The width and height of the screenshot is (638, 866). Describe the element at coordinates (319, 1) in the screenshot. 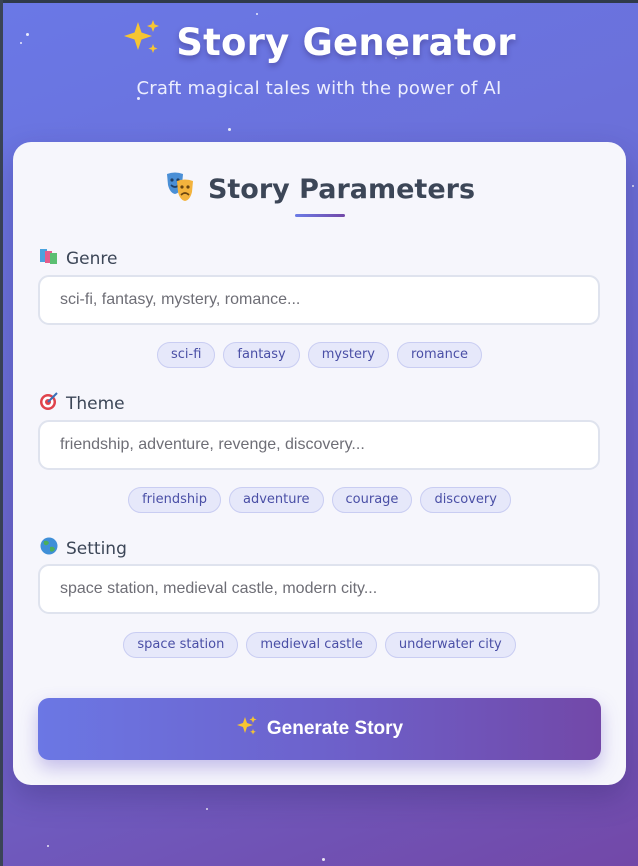

I see `window-top-border` at that location.